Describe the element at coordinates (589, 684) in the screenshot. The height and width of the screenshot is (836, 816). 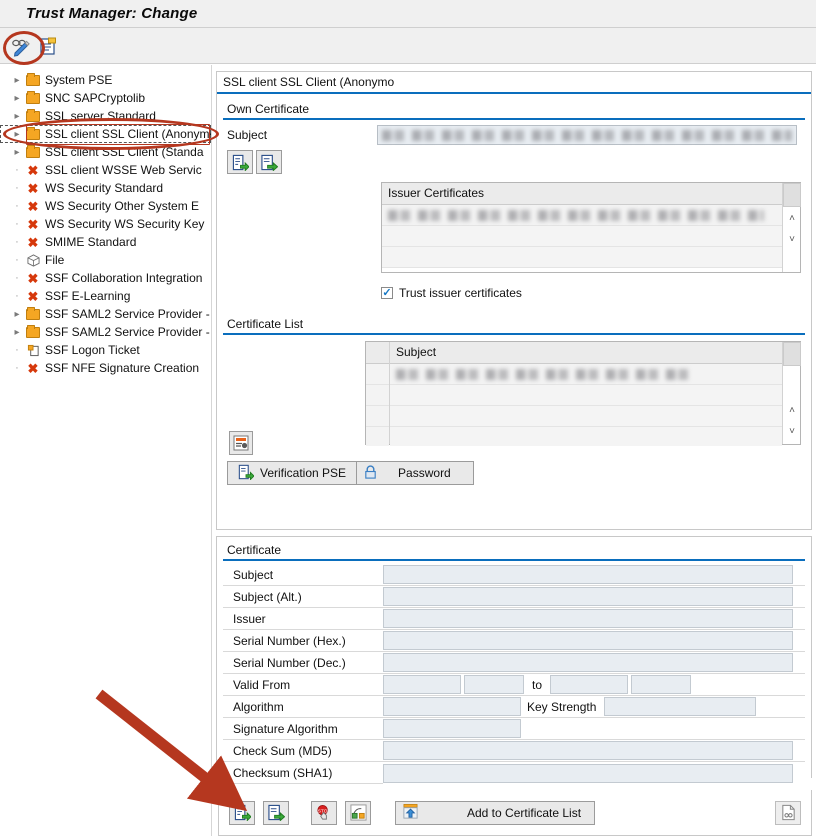
I see `valid-to-date-field` at that location.